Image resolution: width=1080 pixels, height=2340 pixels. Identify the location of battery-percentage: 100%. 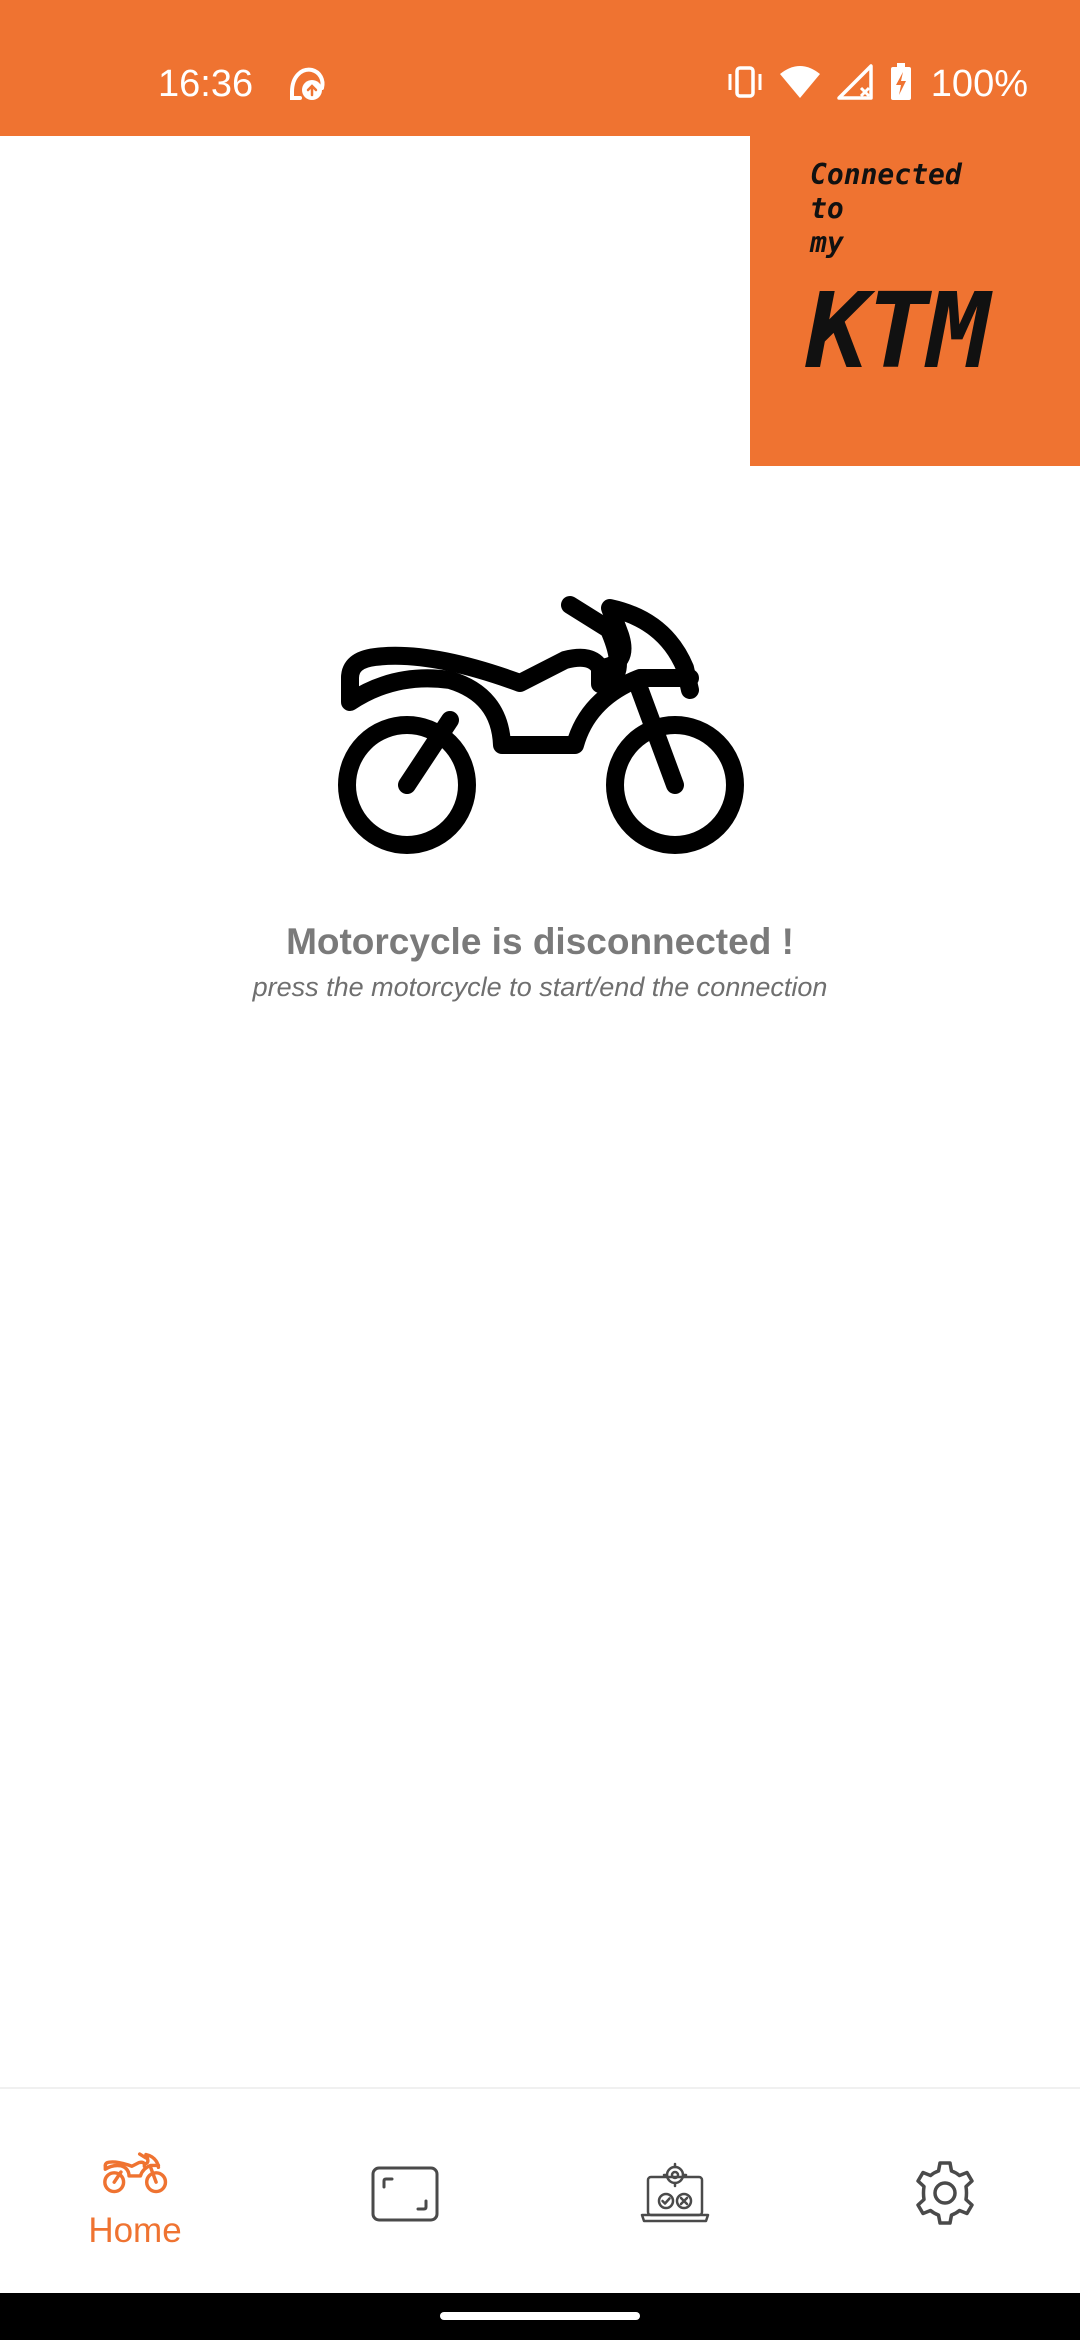
(979, 84).